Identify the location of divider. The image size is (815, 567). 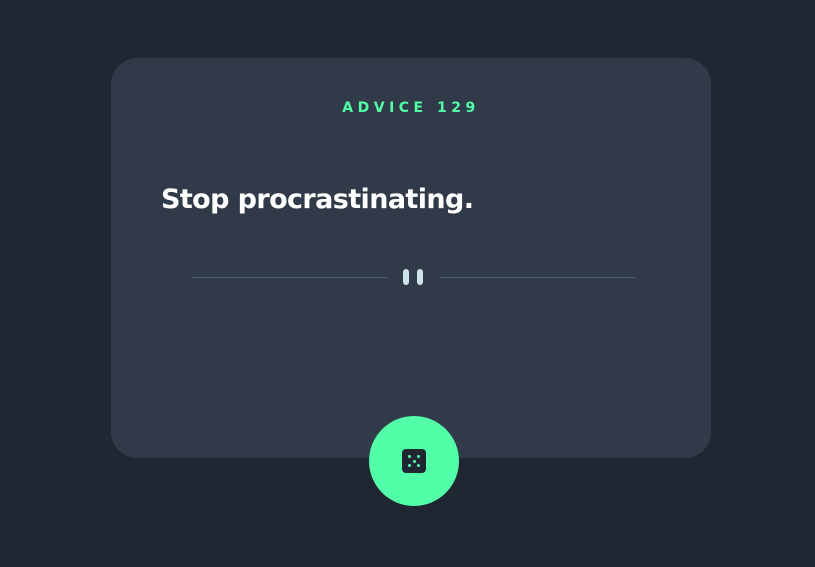
(413, 277).